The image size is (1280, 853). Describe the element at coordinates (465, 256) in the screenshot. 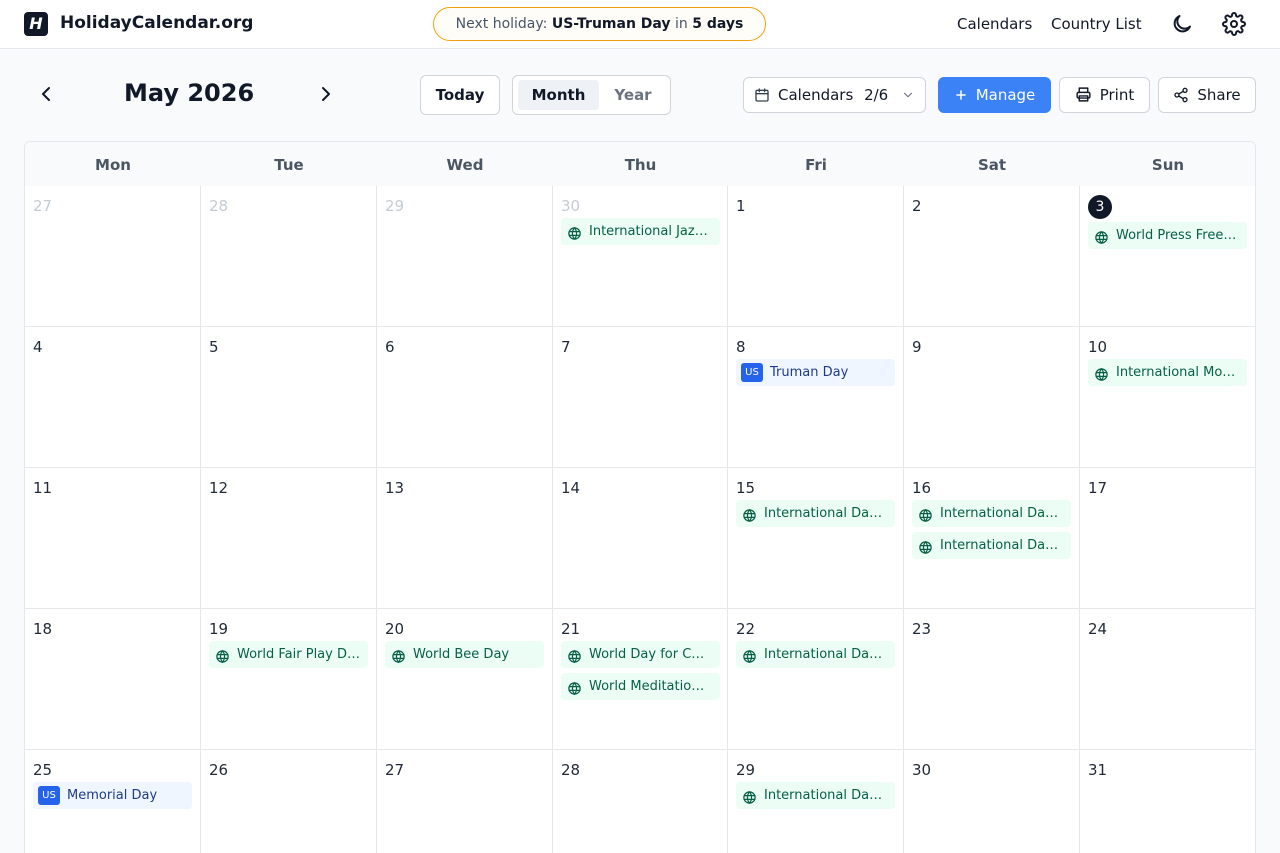

I see `day-cell: 29` at that location.